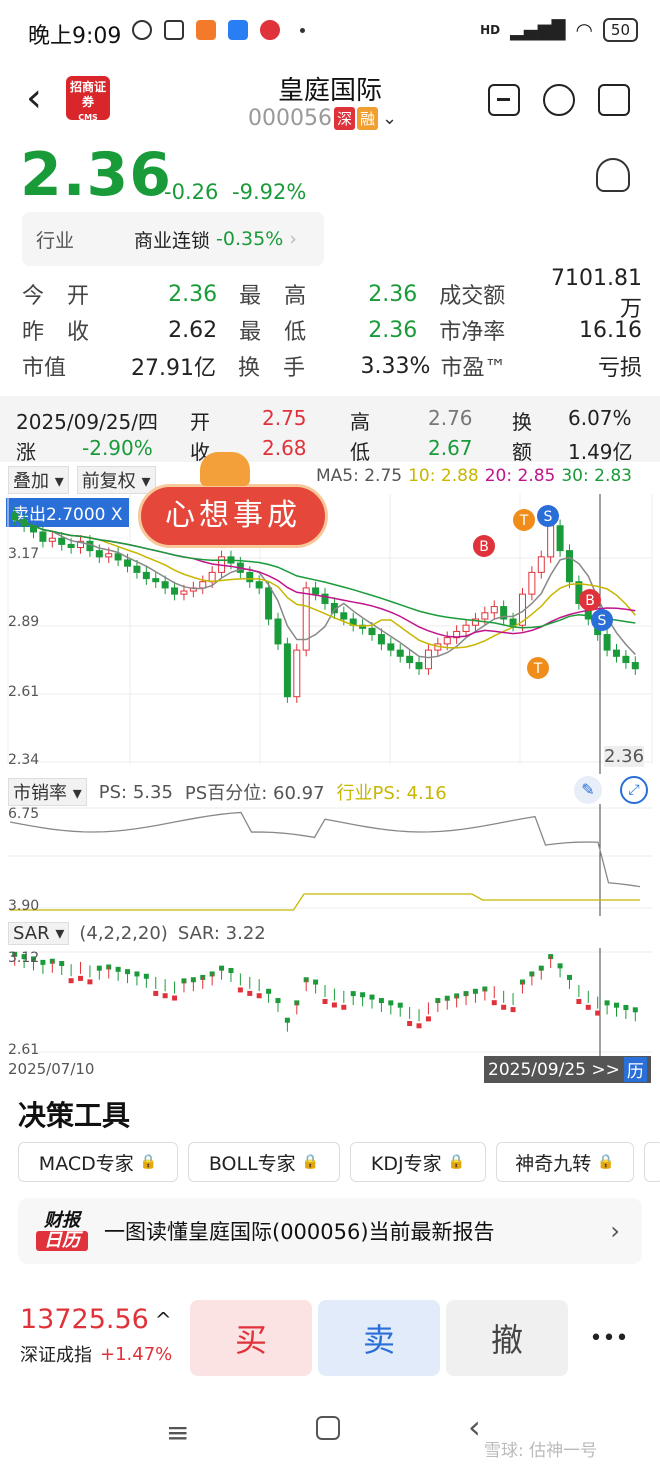 The width and height of the screenshot is (660, 1467). I want to click on stat-label: 最 低, so click(277, 332).